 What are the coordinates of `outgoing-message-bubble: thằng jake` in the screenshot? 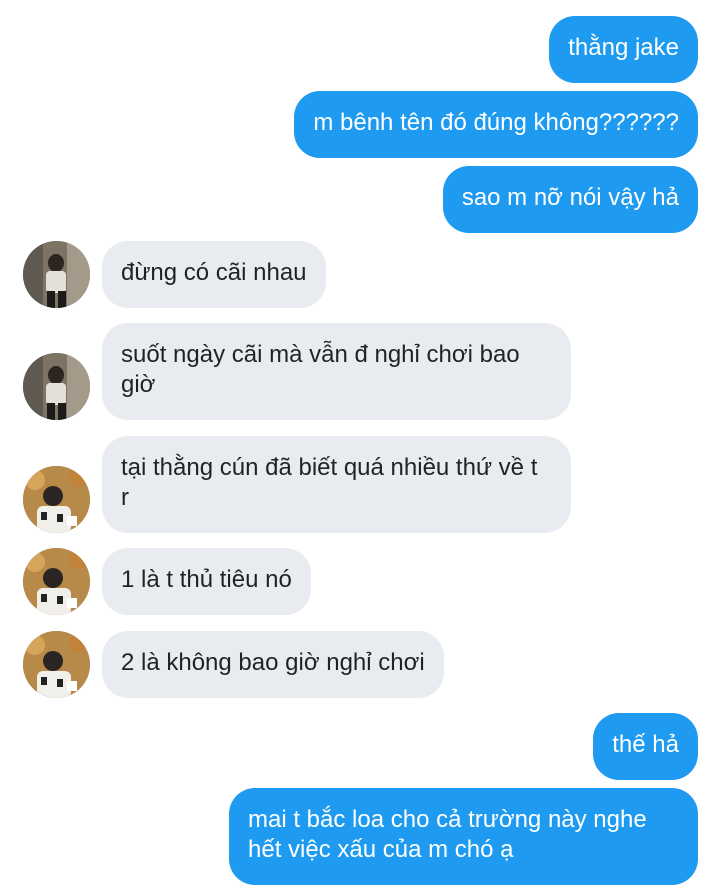 It's located at (623, 49).